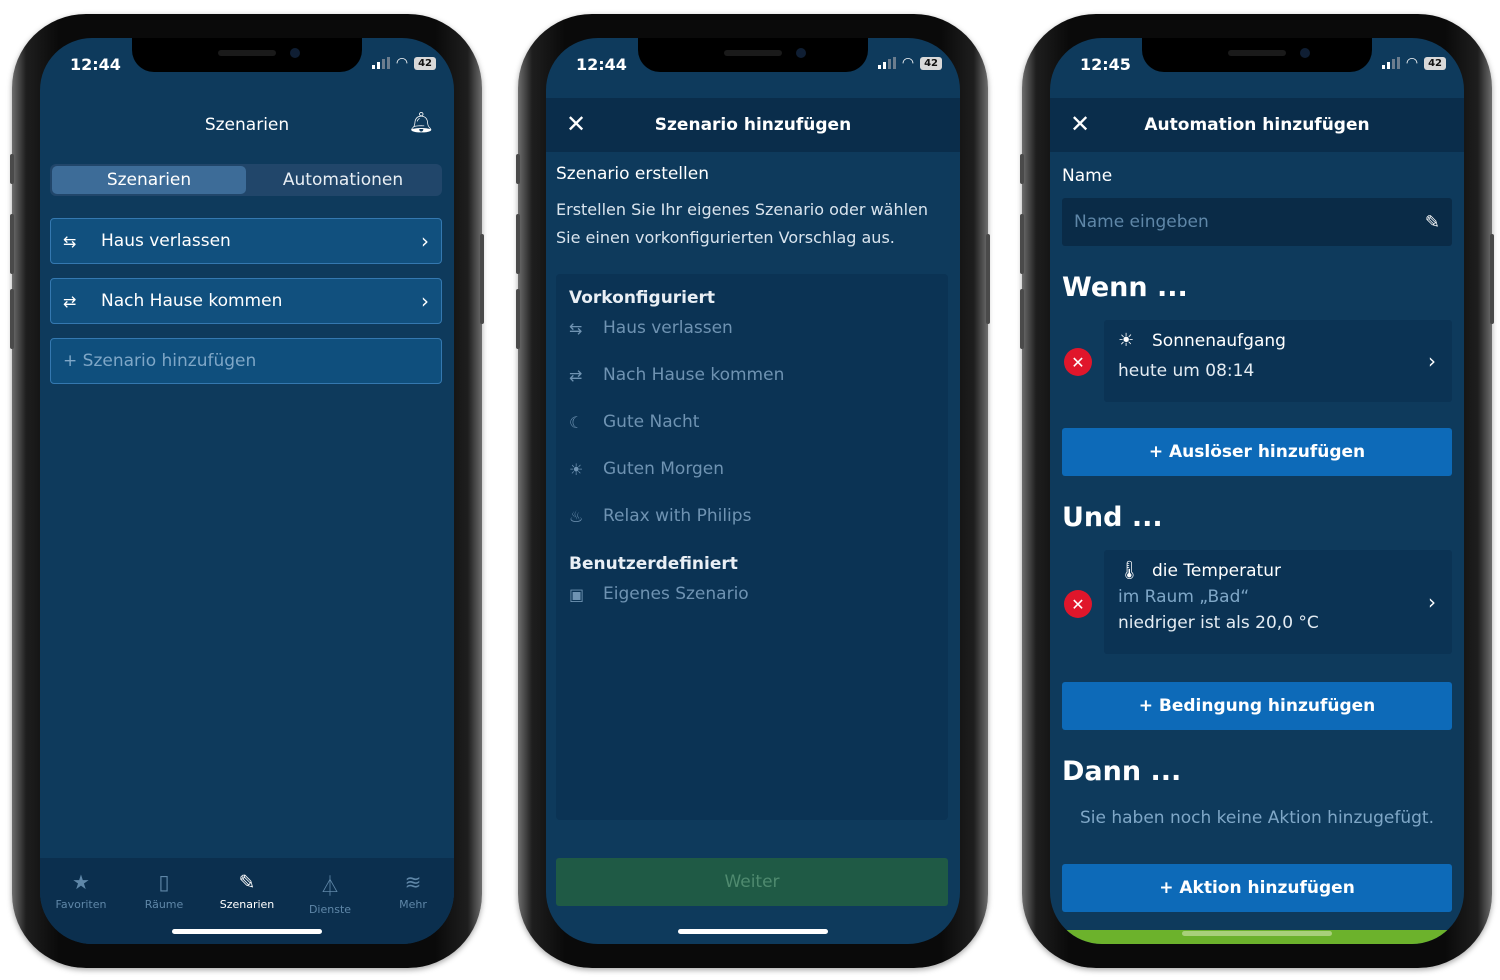  Describe the element at coordinates (659, 594) in the screenshot. I see `preset-eigenes-szenario: ▣ Eigenes Szenario` at that location.